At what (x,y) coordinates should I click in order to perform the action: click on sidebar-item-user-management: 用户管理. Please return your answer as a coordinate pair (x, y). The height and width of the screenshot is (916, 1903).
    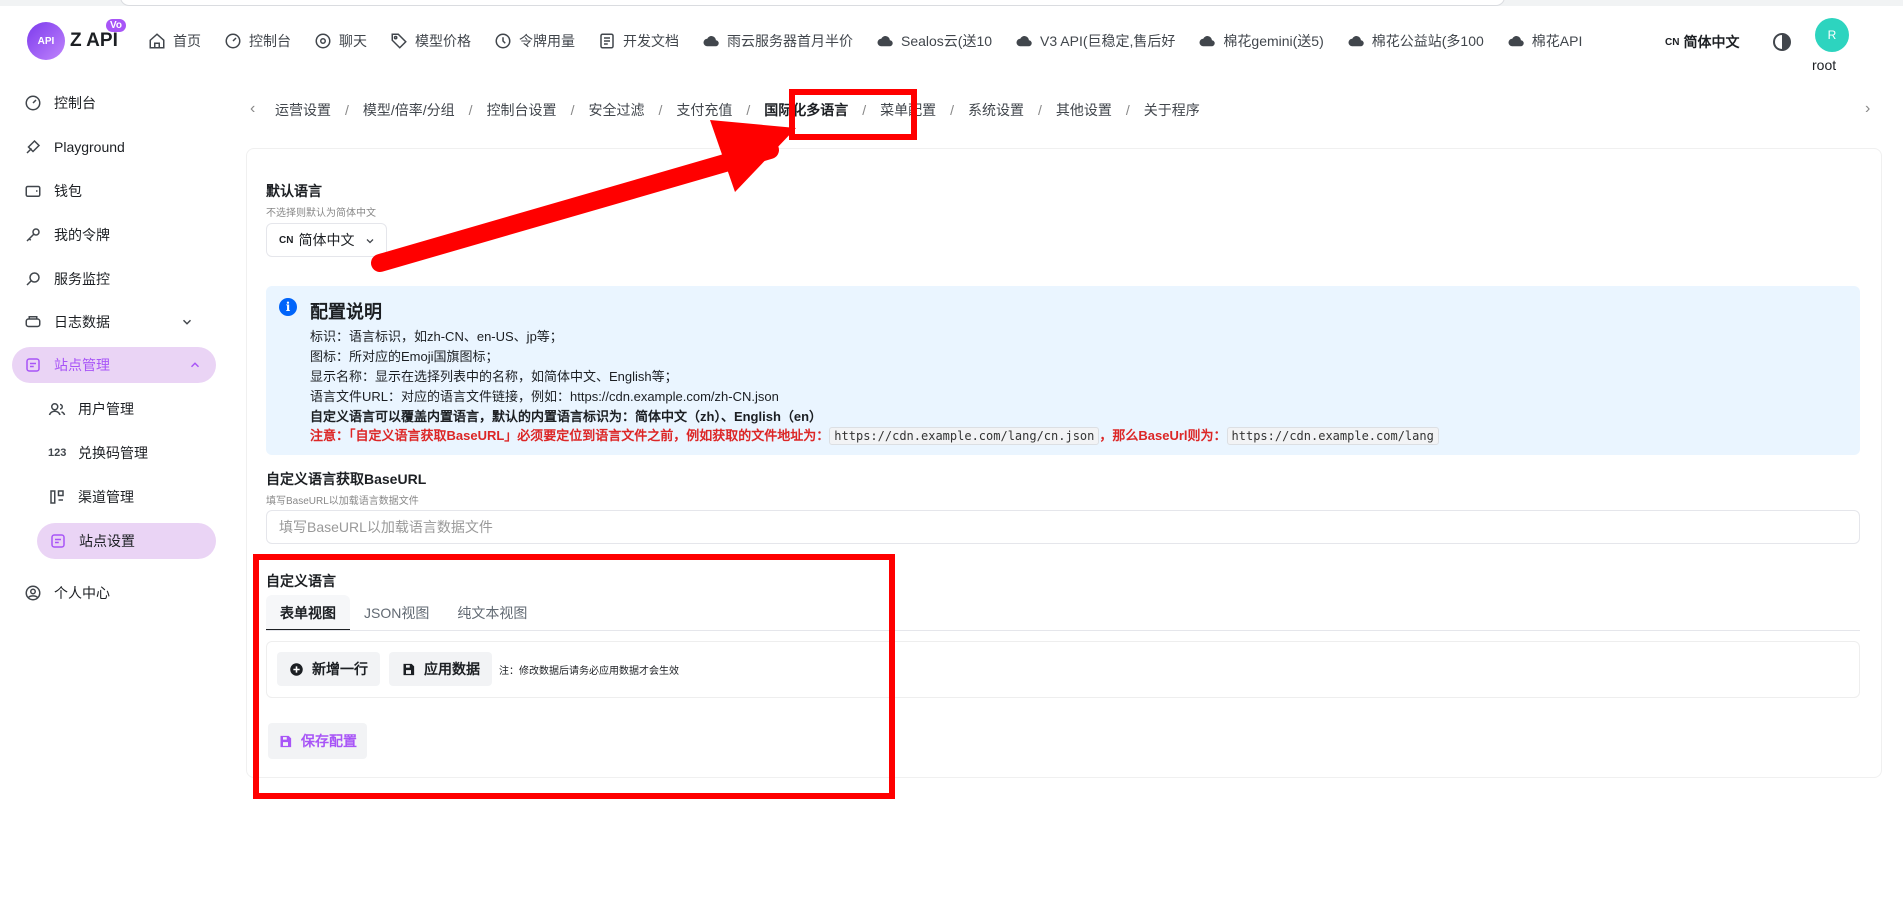
    Looking at the image, I should click on (91, 409).